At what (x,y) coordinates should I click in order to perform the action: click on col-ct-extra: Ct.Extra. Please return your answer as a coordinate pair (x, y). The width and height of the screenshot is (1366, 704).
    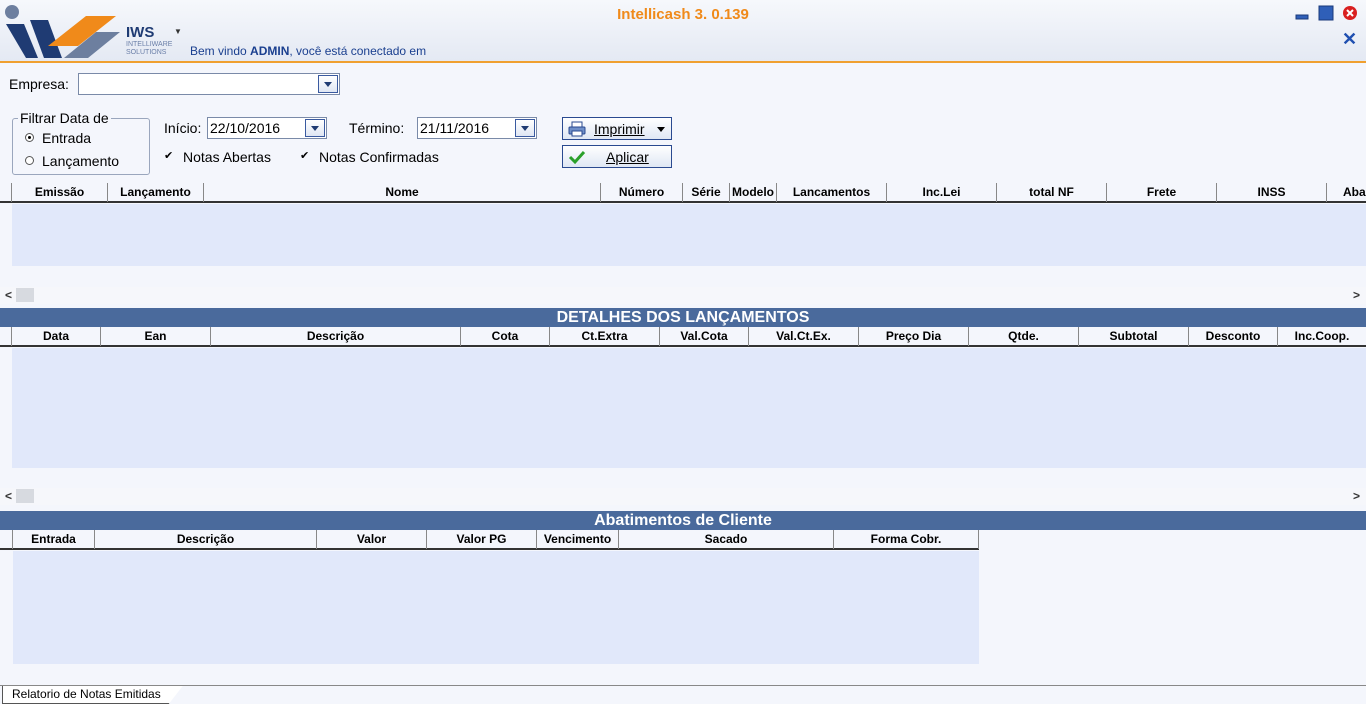
    Looking at the image, I should click on (605, 336).